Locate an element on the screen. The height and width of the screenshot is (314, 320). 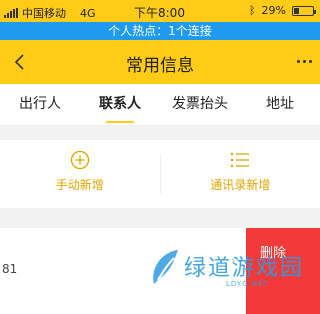
hotspot-banner: 个人热点：1个连接 is located at coordinates (160, 31).